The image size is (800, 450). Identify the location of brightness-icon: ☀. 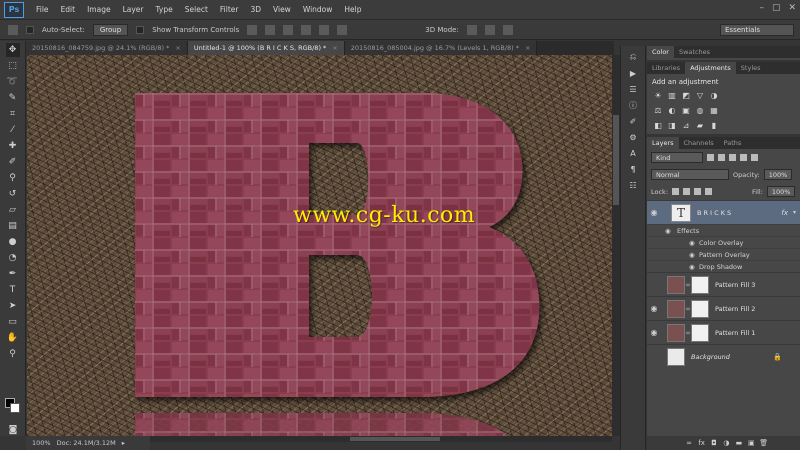
(658, 95).